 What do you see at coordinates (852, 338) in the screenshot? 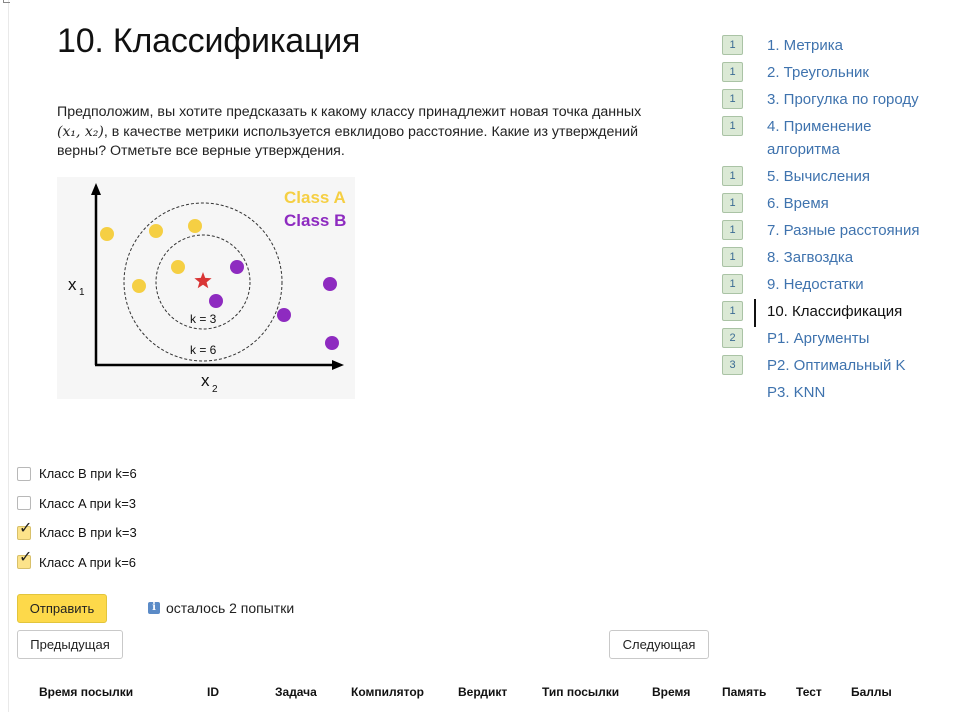
I see `toc-link: P1. Аргументы` at bounding box center [852, 338].